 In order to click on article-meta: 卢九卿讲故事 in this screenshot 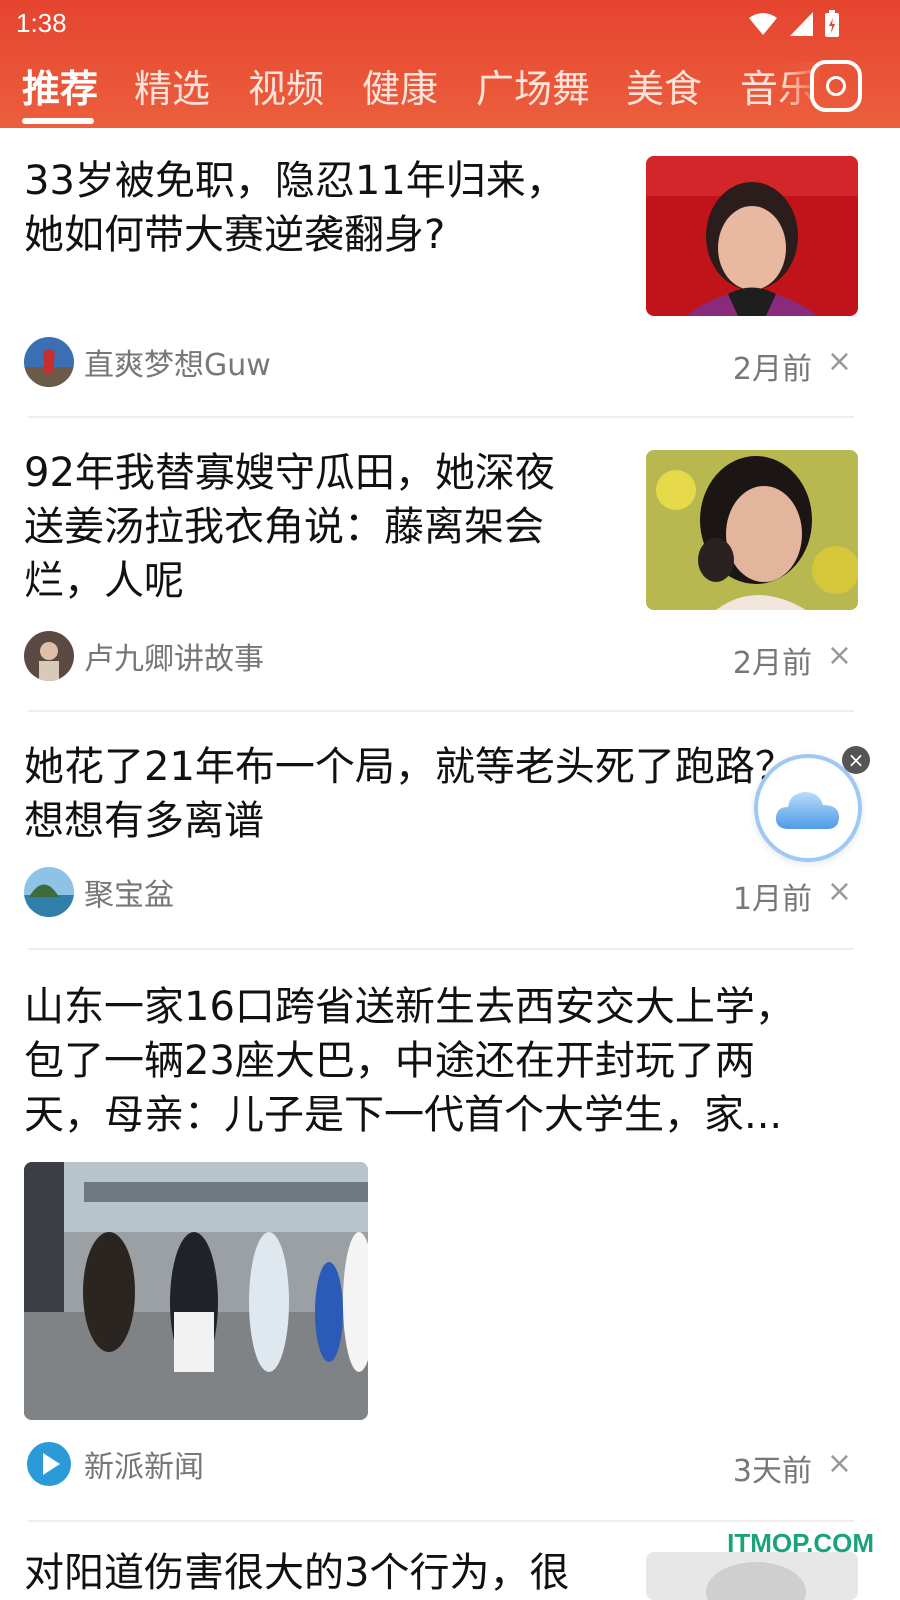, I will do `click(144, 656)`.